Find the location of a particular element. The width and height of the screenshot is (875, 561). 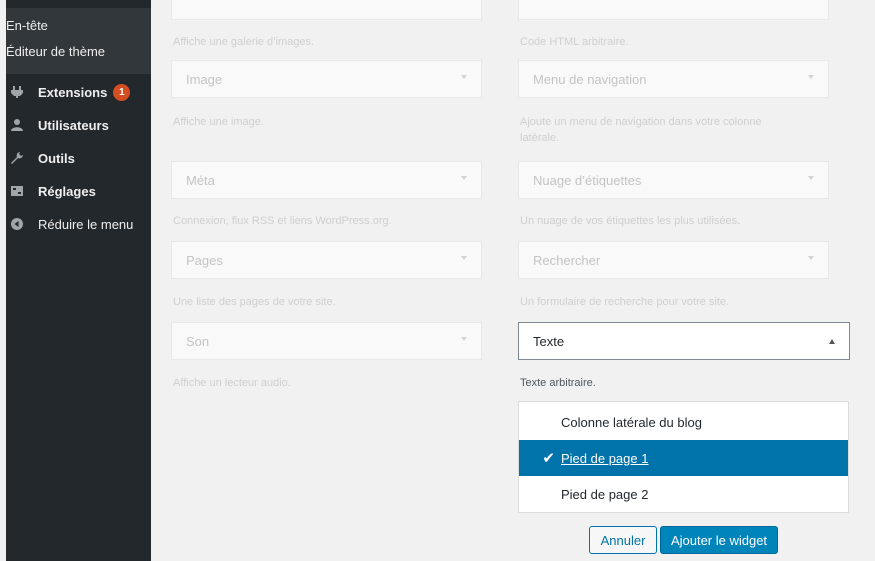

add-widget-button: Ajouter le widget is located at coordinates (719, 540).